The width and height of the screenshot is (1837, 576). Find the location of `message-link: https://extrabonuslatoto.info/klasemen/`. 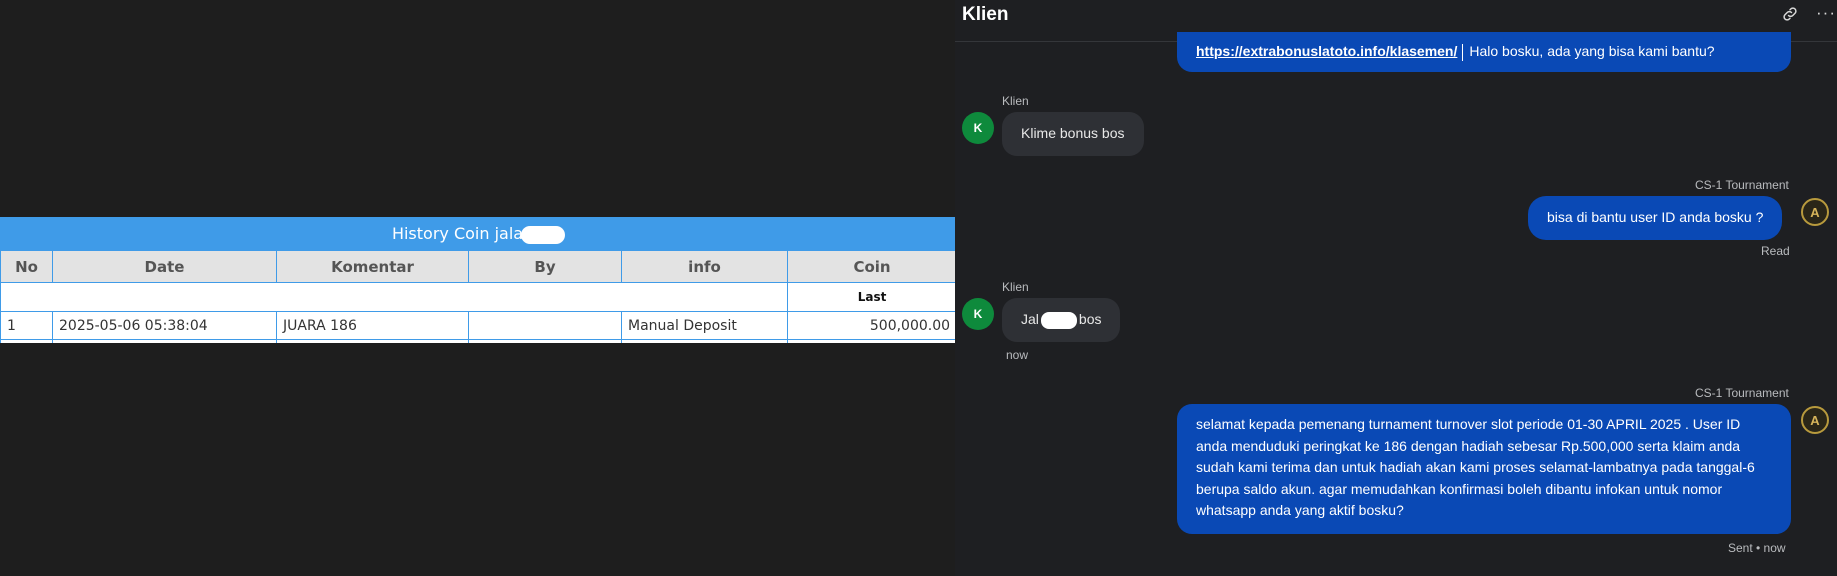

message-link: https://extrabonuslatoto.info/klasemen/ is located at coordinates (1326, 51).